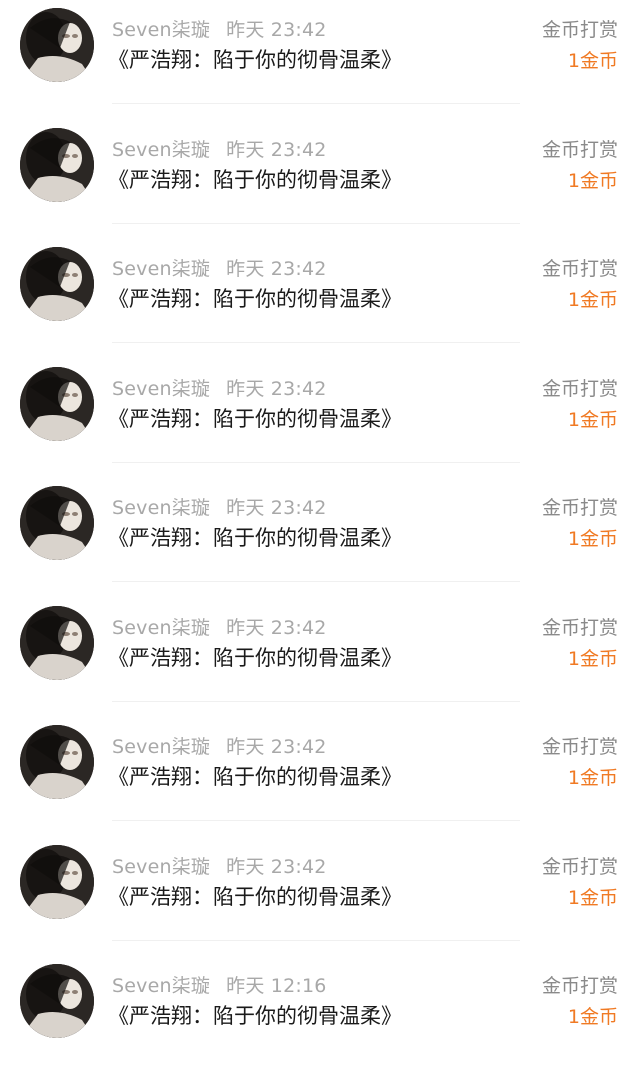 The width and height of the screenshot is (640, 1076). What do you see at coordinates (219, 984) in the screenshot?
I see `record-meta: Seven柒璇 昨天 12:16` at bounding box center [219, 984].